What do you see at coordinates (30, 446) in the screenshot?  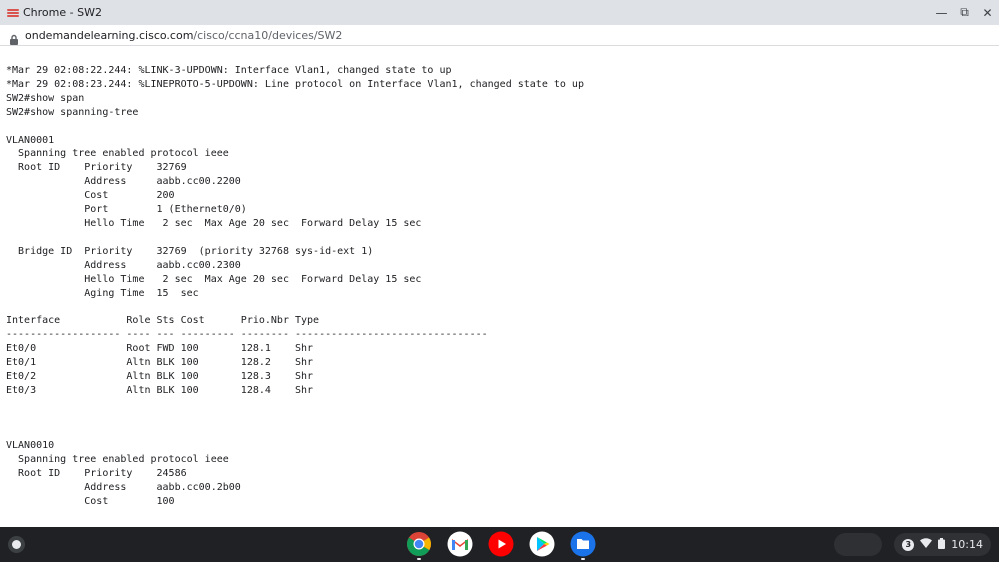 I see `terminal-line: VLAN0010` at bounding box center [30, 446].